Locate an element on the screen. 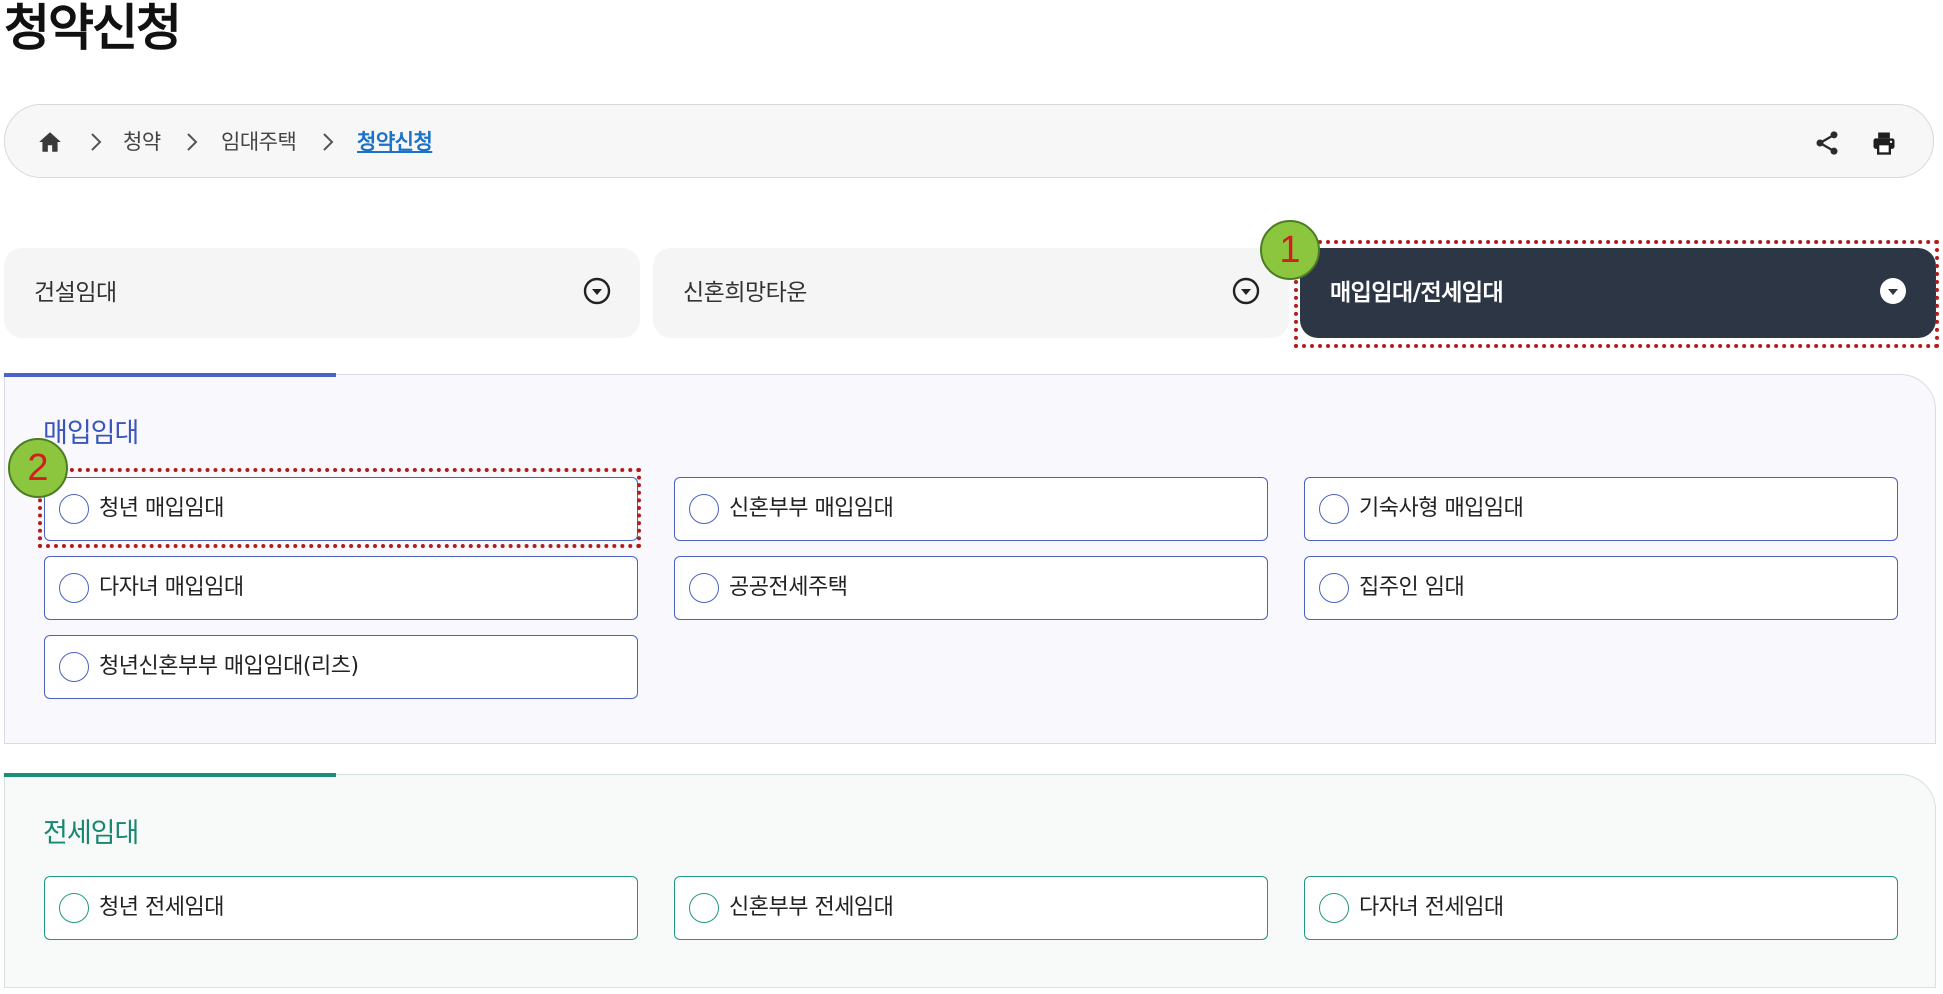  option-label: 청년 전세임대 is located at coordinates (161, 907).